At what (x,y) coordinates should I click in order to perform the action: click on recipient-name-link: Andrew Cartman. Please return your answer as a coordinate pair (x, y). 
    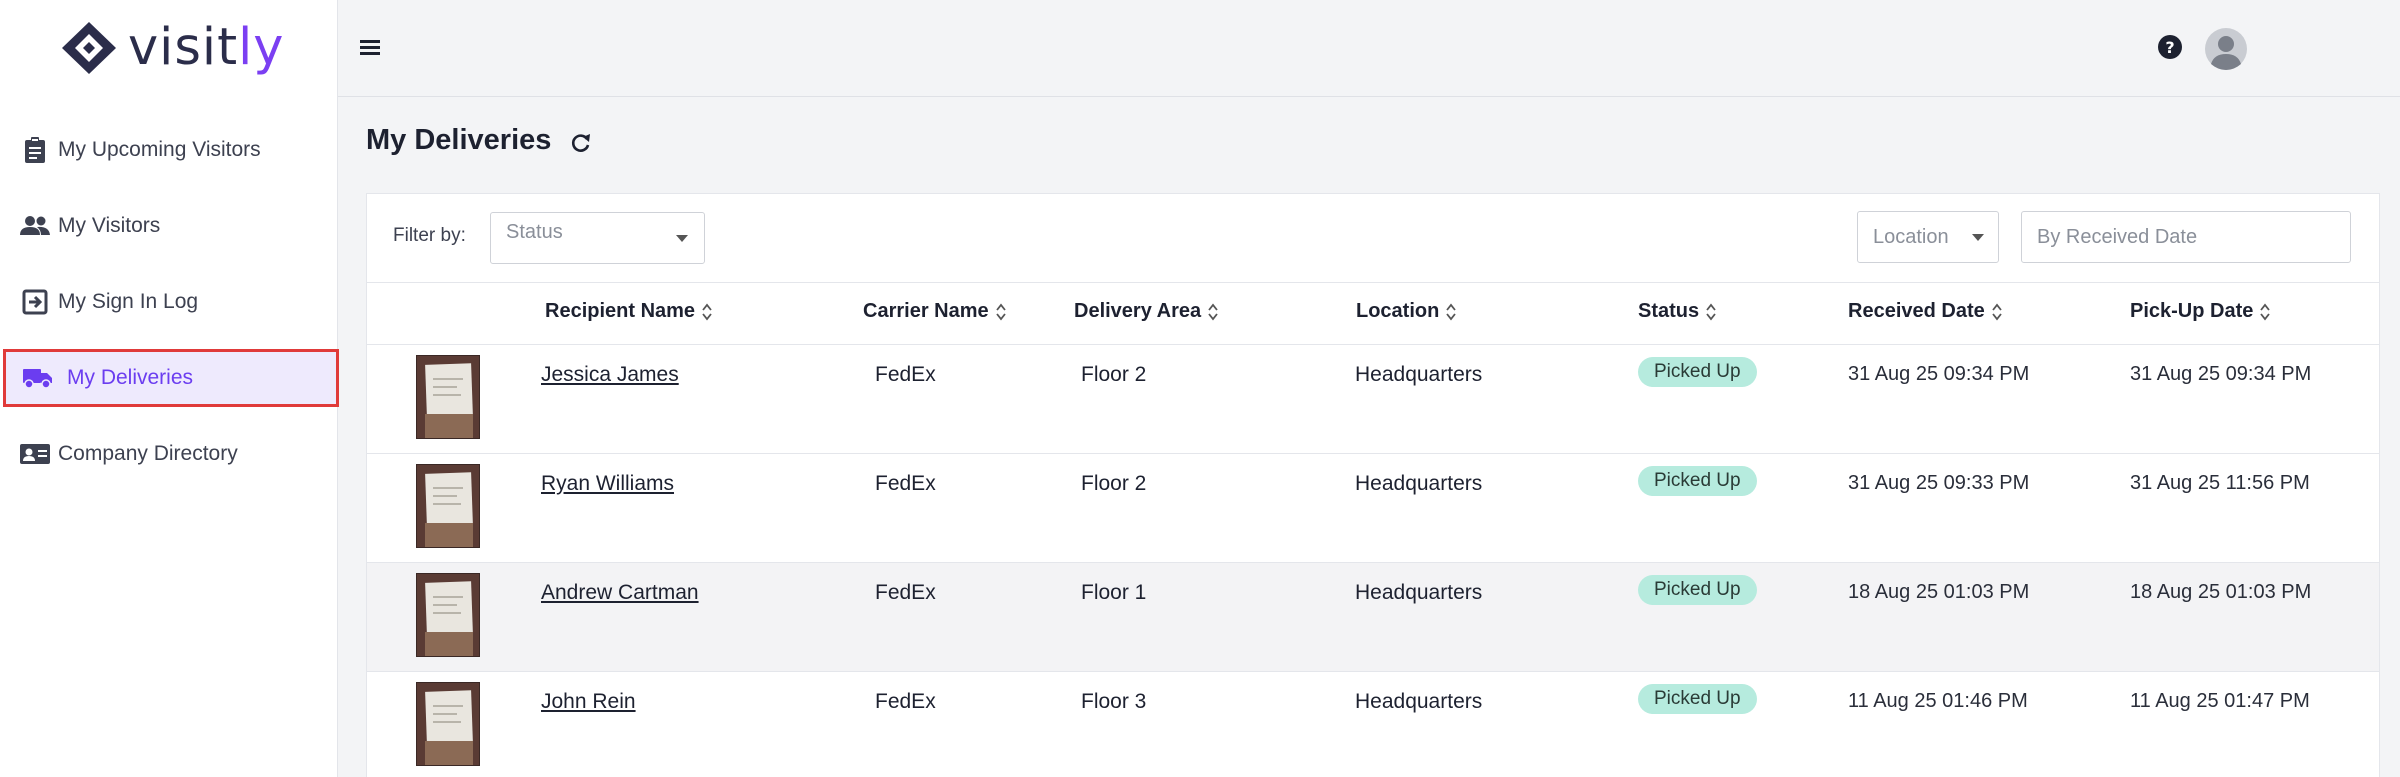
    Looking at the image, I should click on (620, 593).